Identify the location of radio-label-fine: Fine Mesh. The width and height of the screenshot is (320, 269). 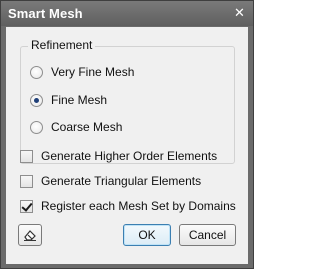
(79, 100).